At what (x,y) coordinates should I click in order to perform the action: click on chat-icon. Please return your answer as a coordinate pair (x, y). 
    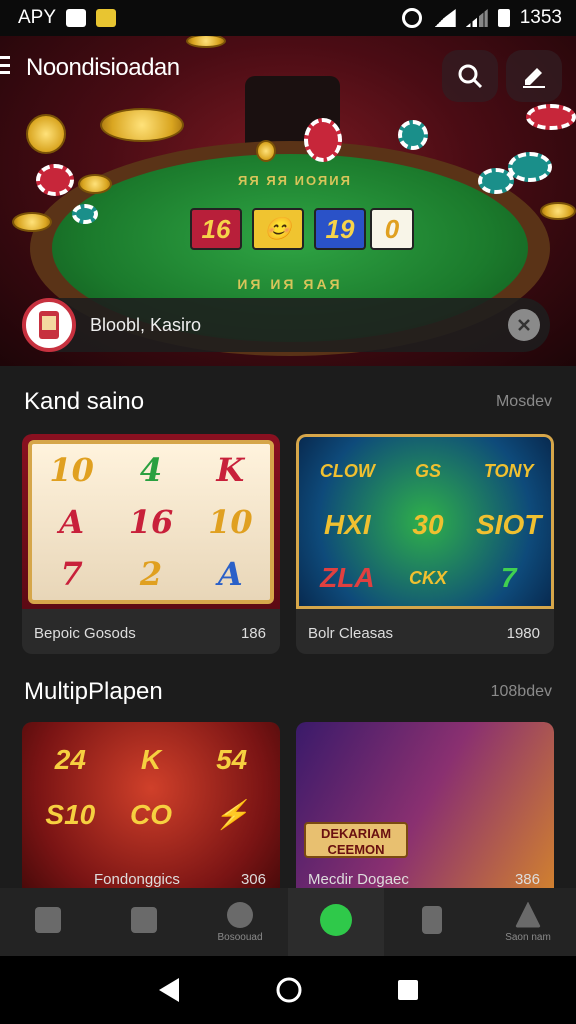
    Looking at the image, I should click on (336, 920).